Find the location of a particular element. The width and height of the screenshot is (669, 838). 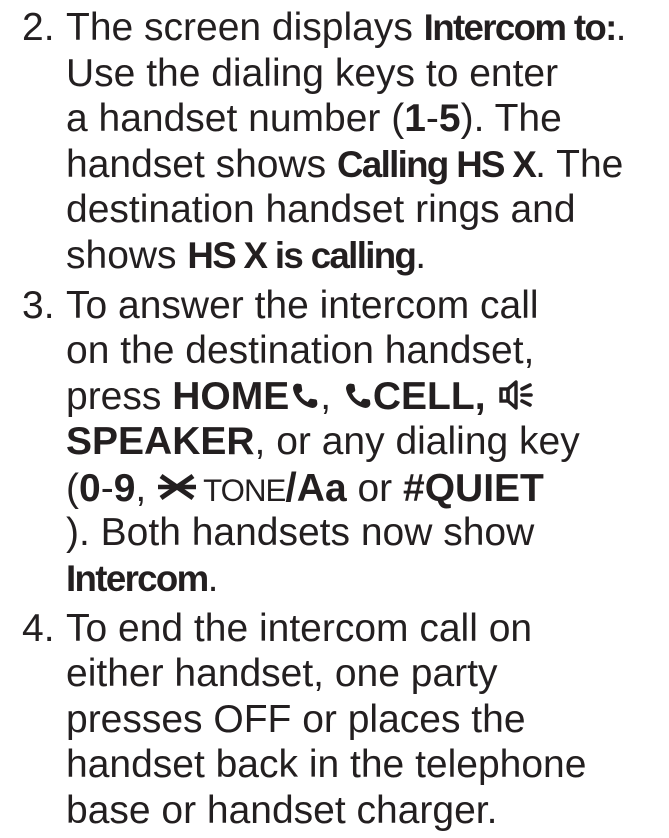

text-line: a handset number (1-5). The is located at coordinates (367, 119).